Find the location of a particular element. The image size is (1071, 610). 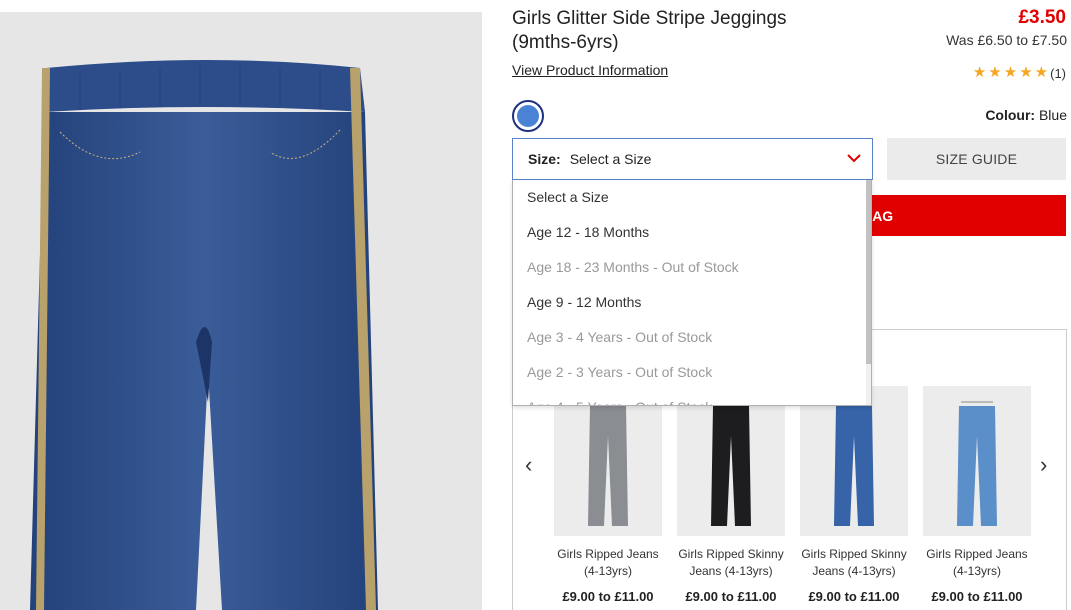

view-product-information-link: View Product Information is located at coordinates (590, 70).